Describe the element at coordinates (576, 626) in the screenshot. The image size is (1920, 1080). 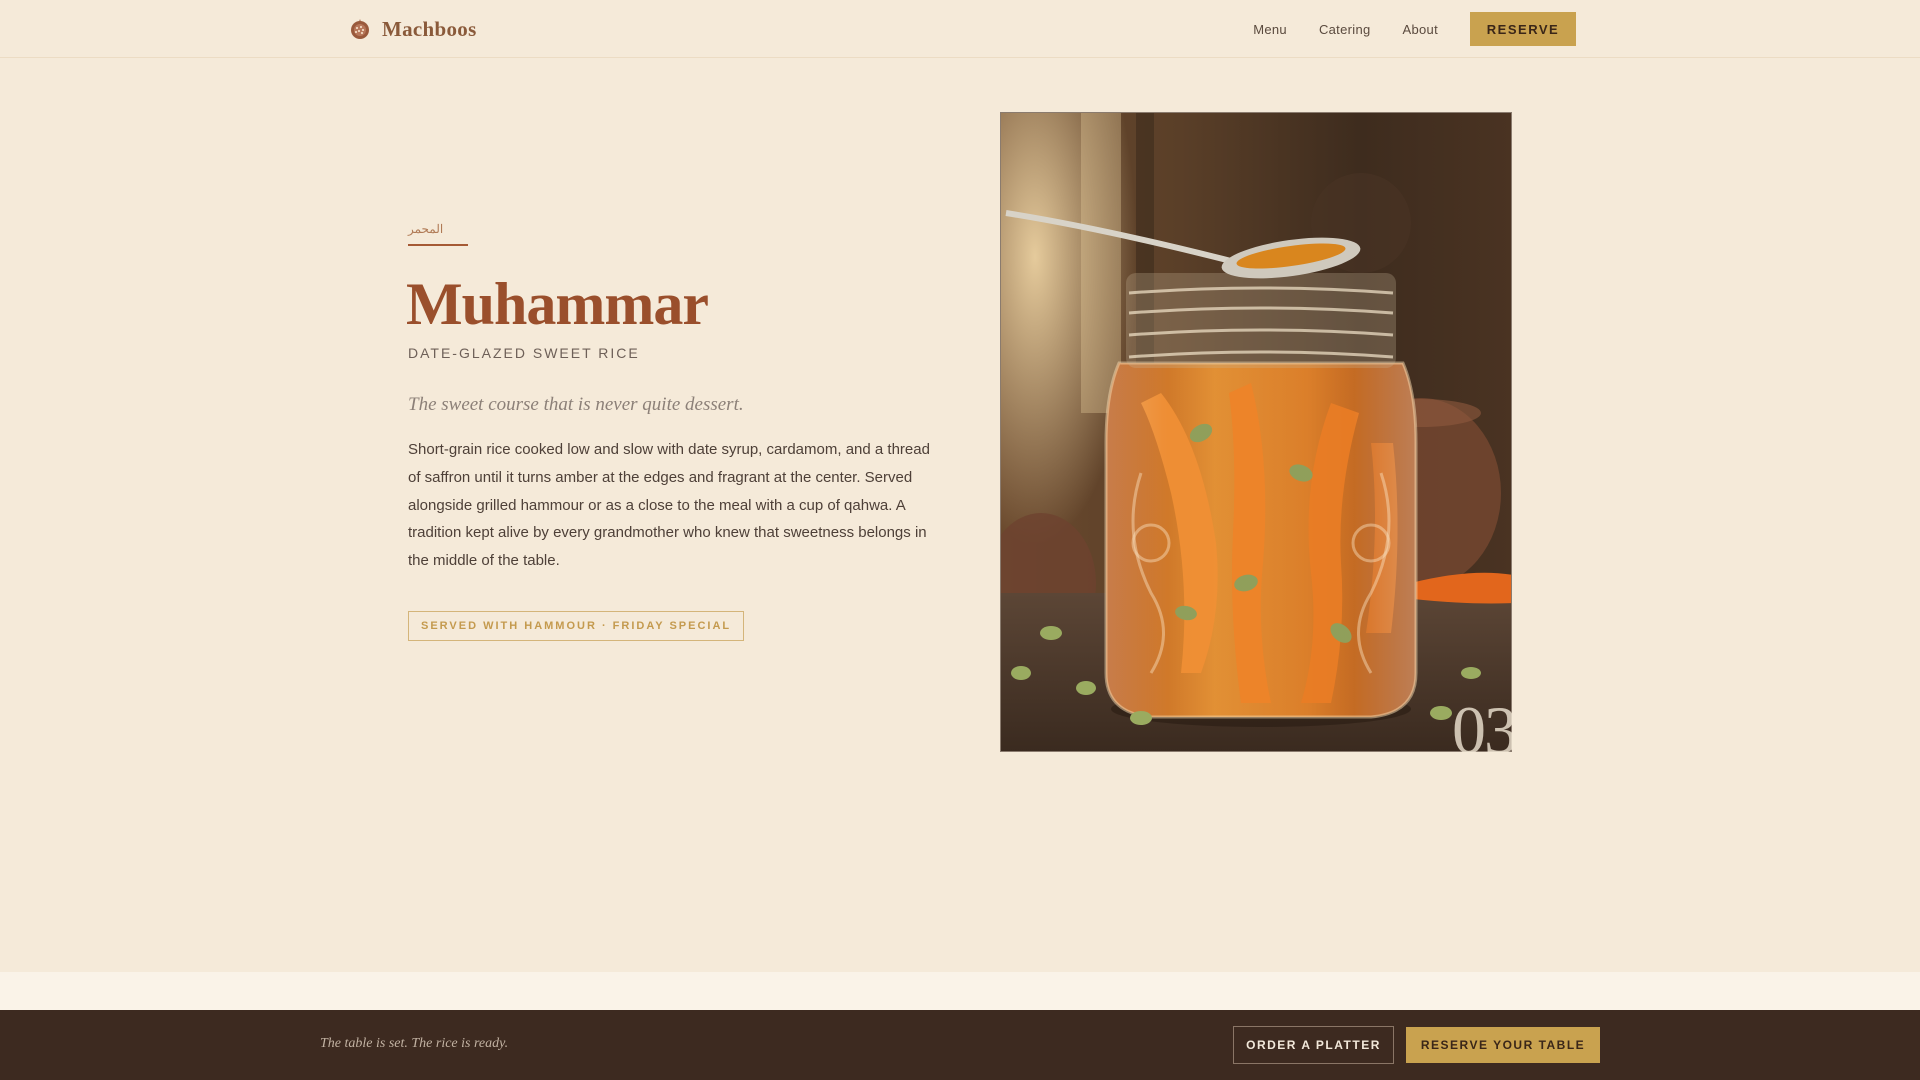
I see `special-badge: SERVED WITH HAMMOUR · FRIDAY SPECIAL` at that location.